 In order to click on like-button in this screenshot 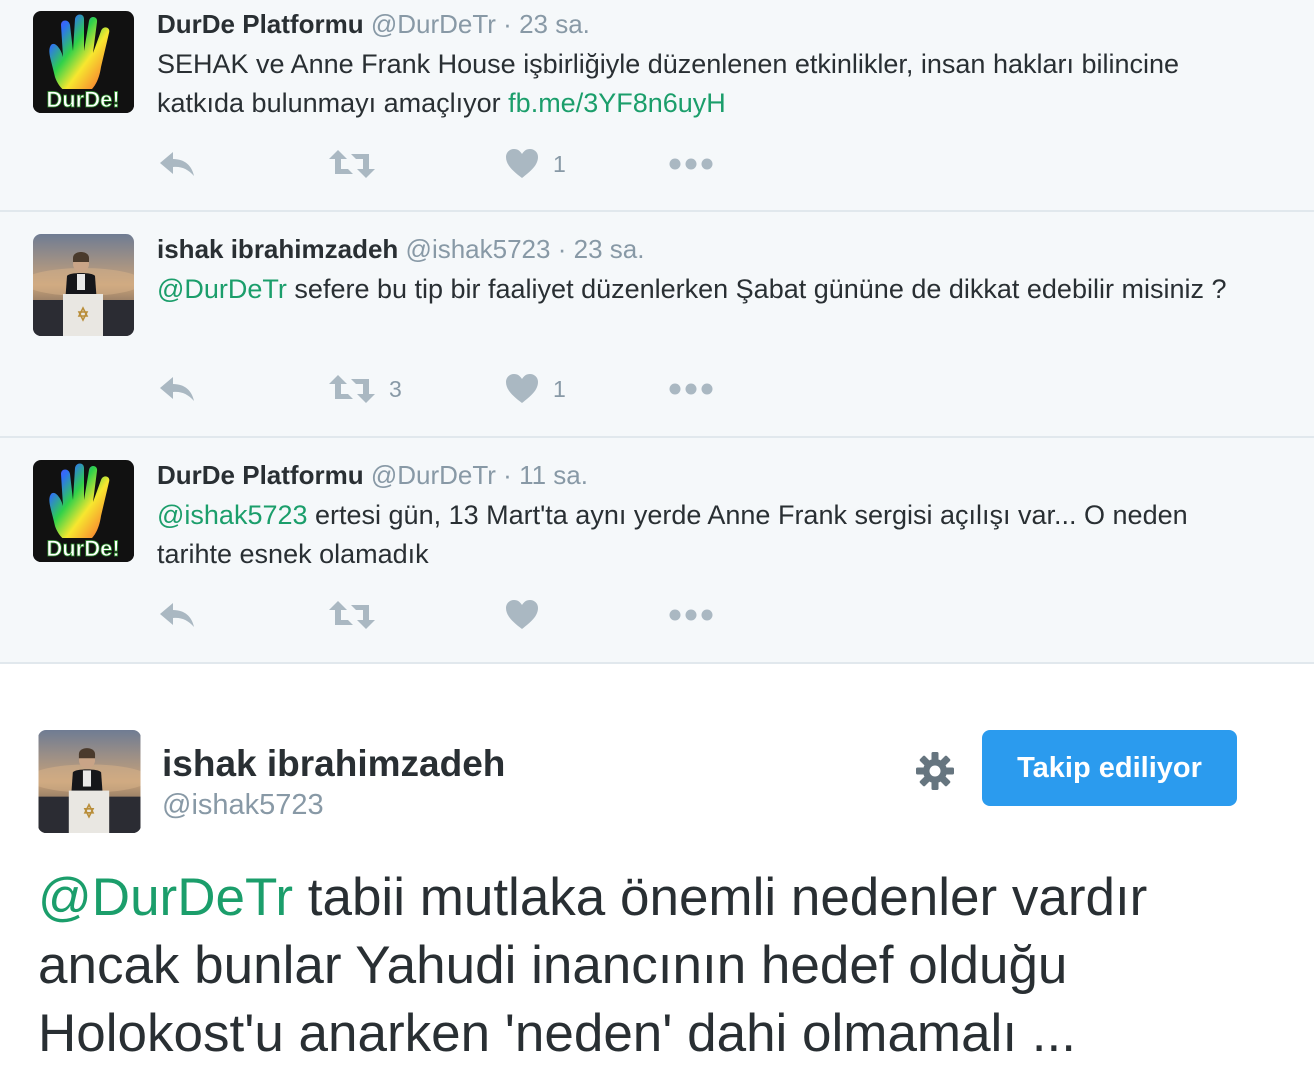, I will do `click(529, 615)`.